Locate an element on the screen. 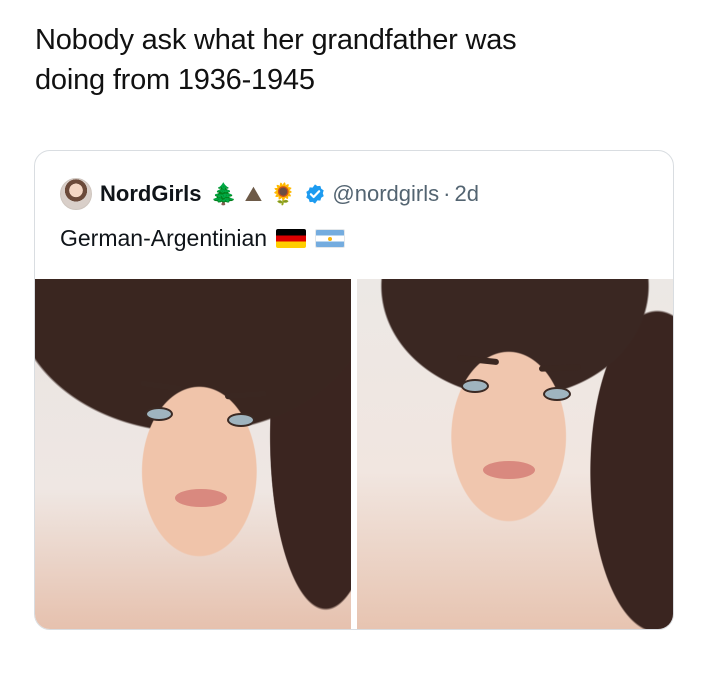 This screenshot has height=685, width=708. user-handle: @nordgirls is located at coordinates (385, 194).